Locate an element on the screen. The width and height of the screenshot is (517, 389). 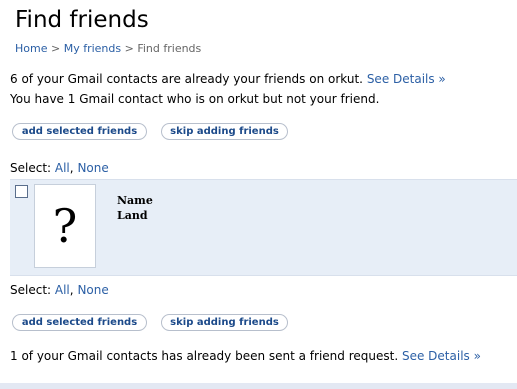
select-row-bottom: Select: All, None is located at coordinates (59, 290).